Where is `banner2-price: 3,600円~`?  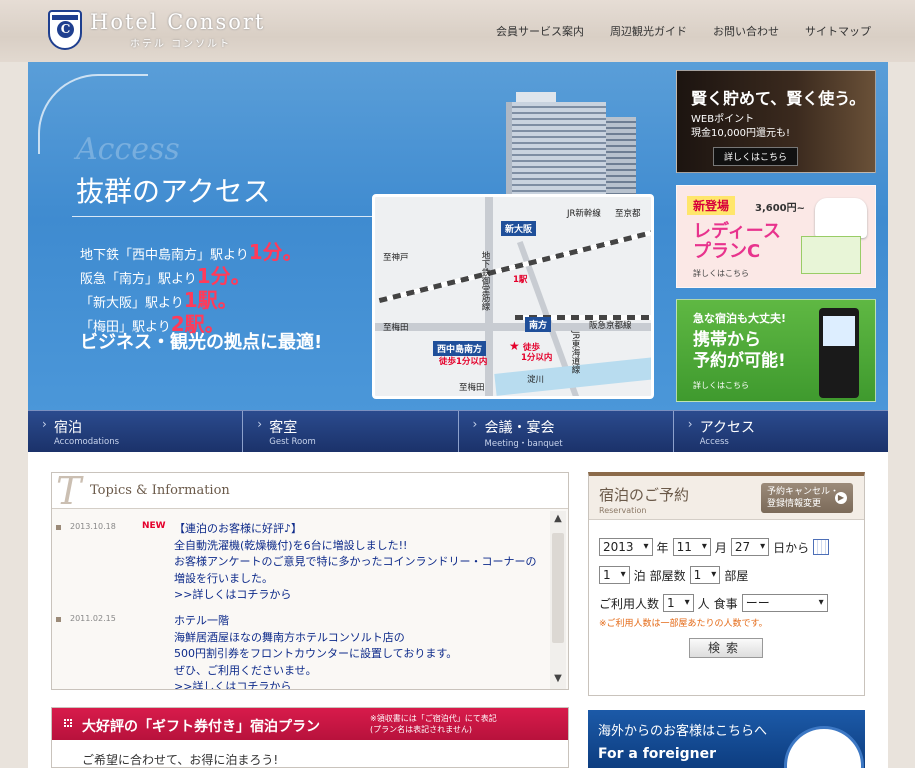
banner2-price: 3,600円~ is located at coordinates (780, 208).